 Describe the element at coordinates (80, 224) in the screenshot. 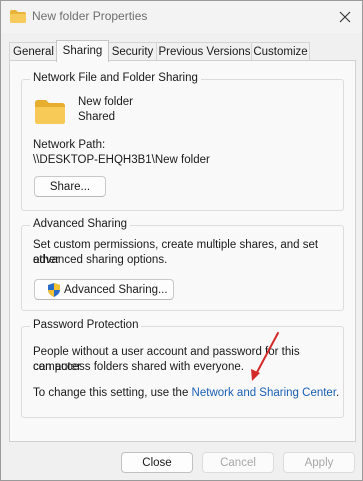

I see `advanced-sharing-title: Advanced Sharing` at that location.